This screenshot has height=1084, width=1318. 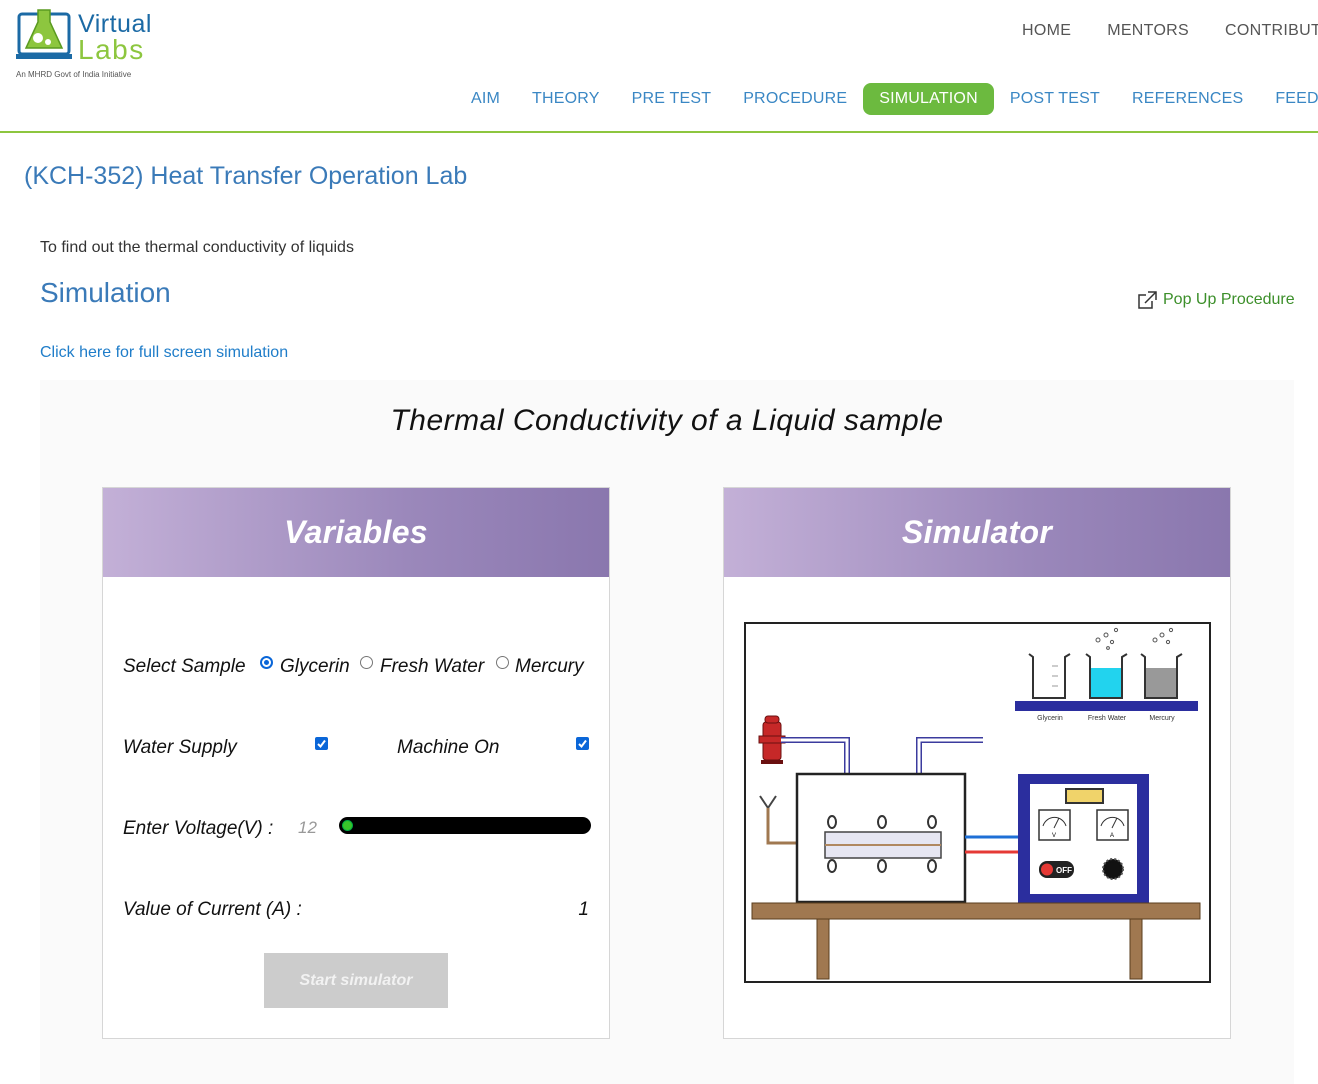 I want to click on ammeter-icon: A, so click(x=1112, y=825).